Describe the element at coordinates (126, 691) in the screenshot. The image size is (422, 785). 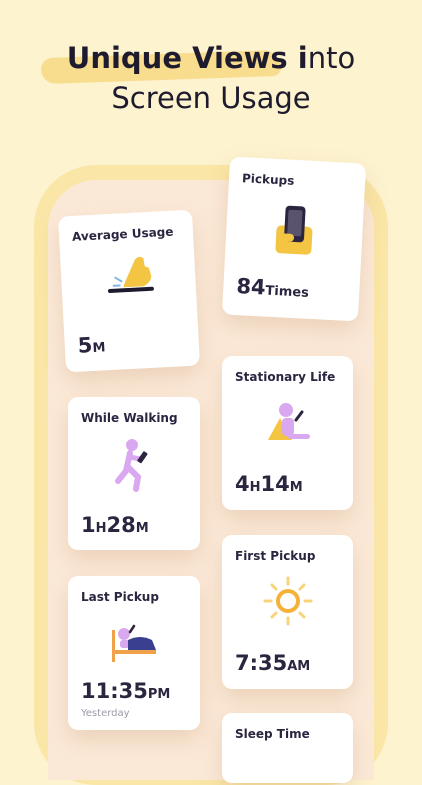
I see `last-pickup-value: 11:35PM` at that location.